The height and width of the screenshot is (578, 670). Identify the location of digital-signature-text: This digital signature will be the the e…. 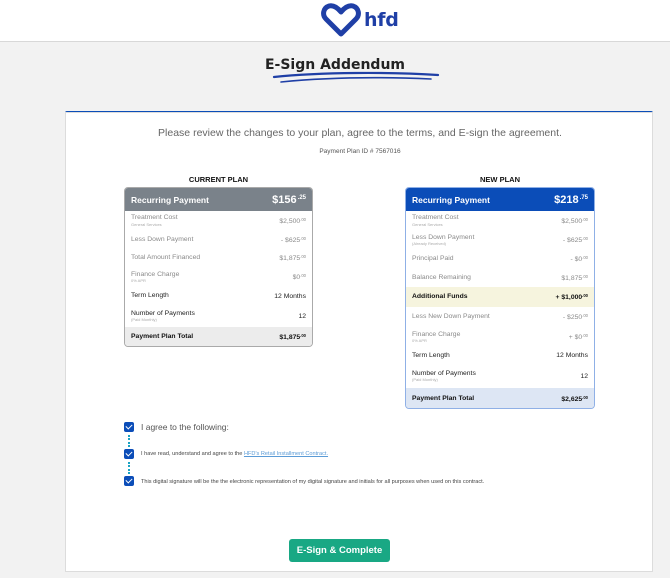
(313, 482).